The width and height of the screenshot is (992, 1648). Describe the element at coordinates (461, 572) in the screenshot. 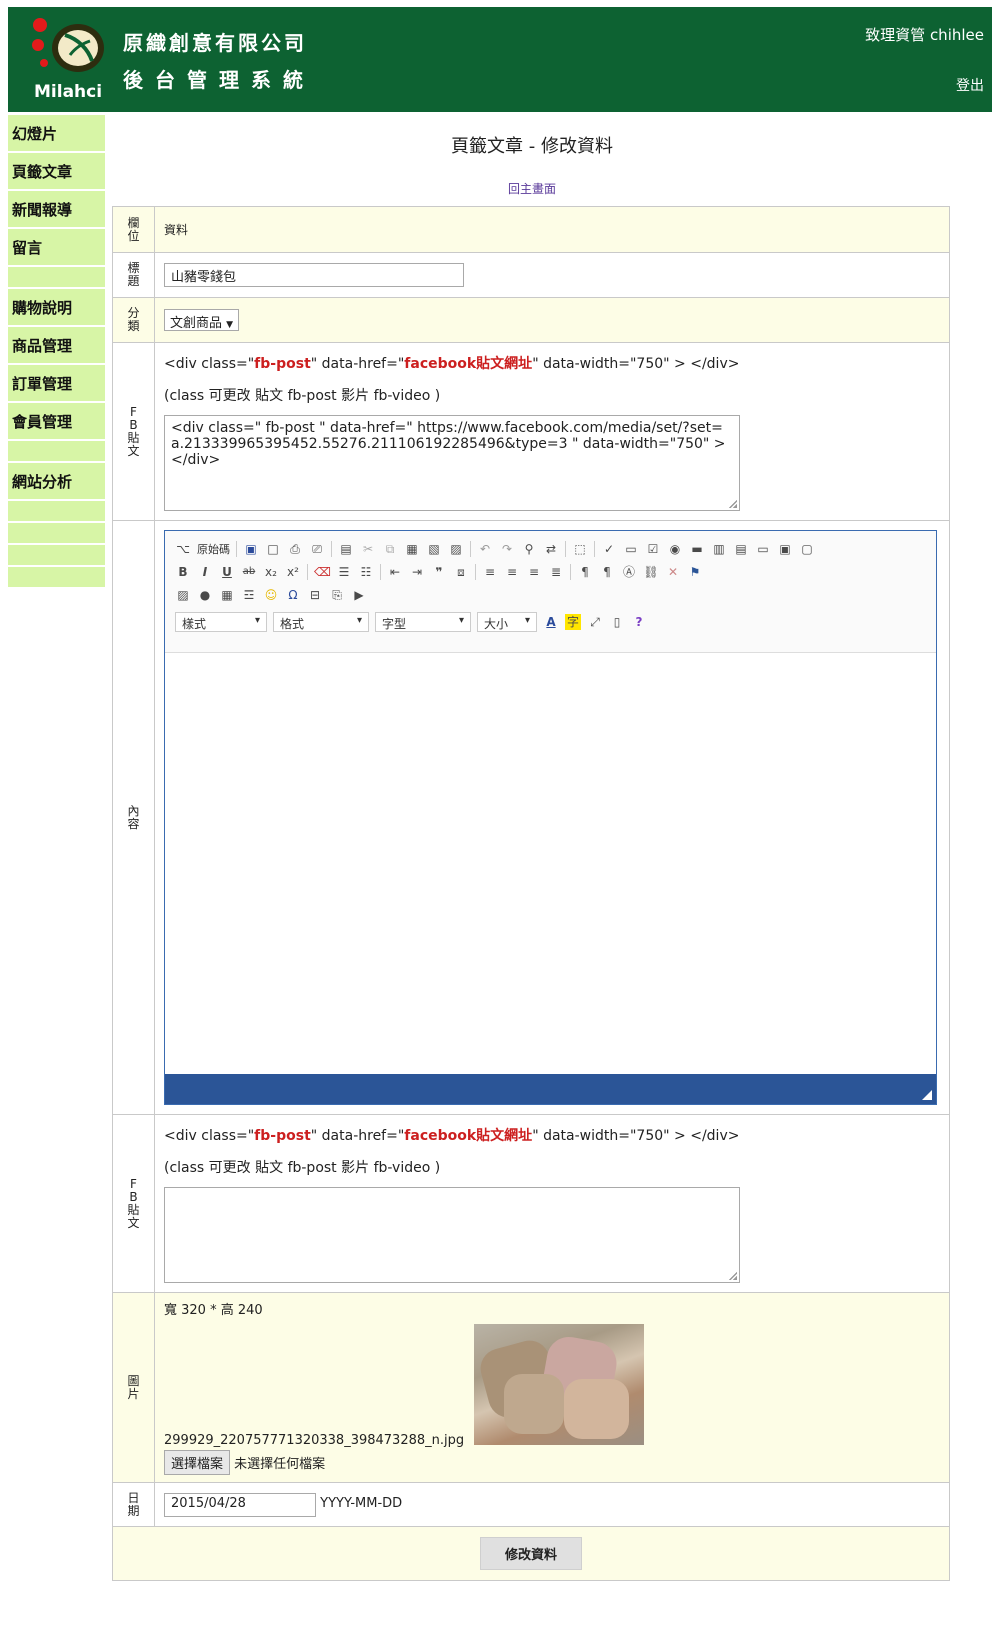

I see `div-icon: ⧈` at that location.